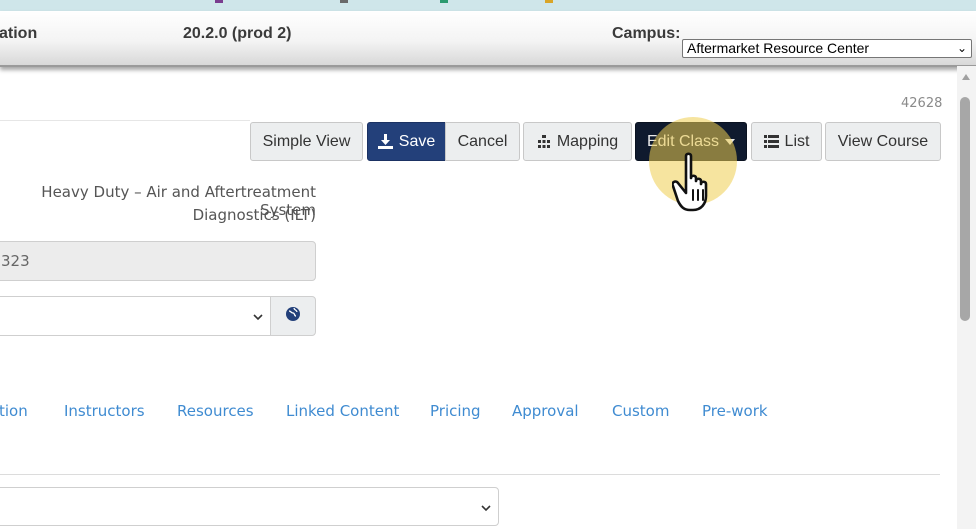 This screenshot has width=976, height=529. I want to click on cancel-button: Cancel, so click(482, 141).